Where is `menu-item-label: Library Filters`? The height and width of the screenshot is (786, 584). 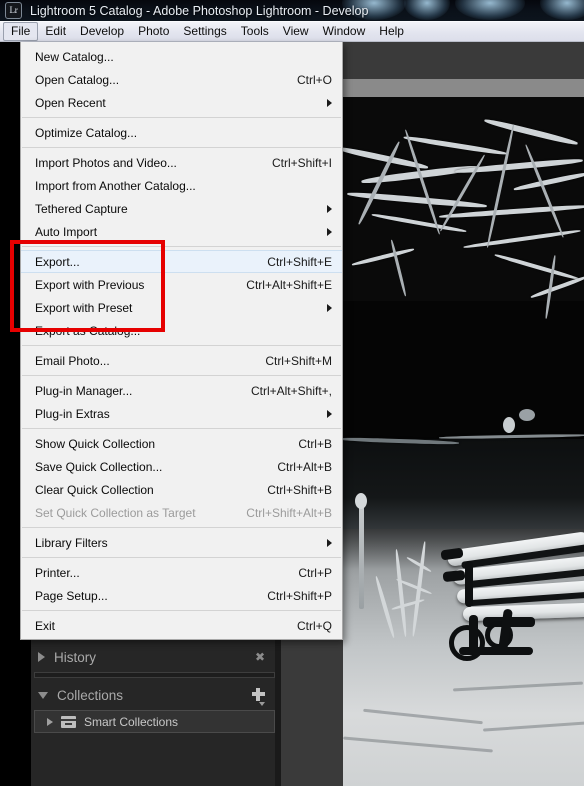
menu-item-label: Library Filters is located at coordinates (71, 542).